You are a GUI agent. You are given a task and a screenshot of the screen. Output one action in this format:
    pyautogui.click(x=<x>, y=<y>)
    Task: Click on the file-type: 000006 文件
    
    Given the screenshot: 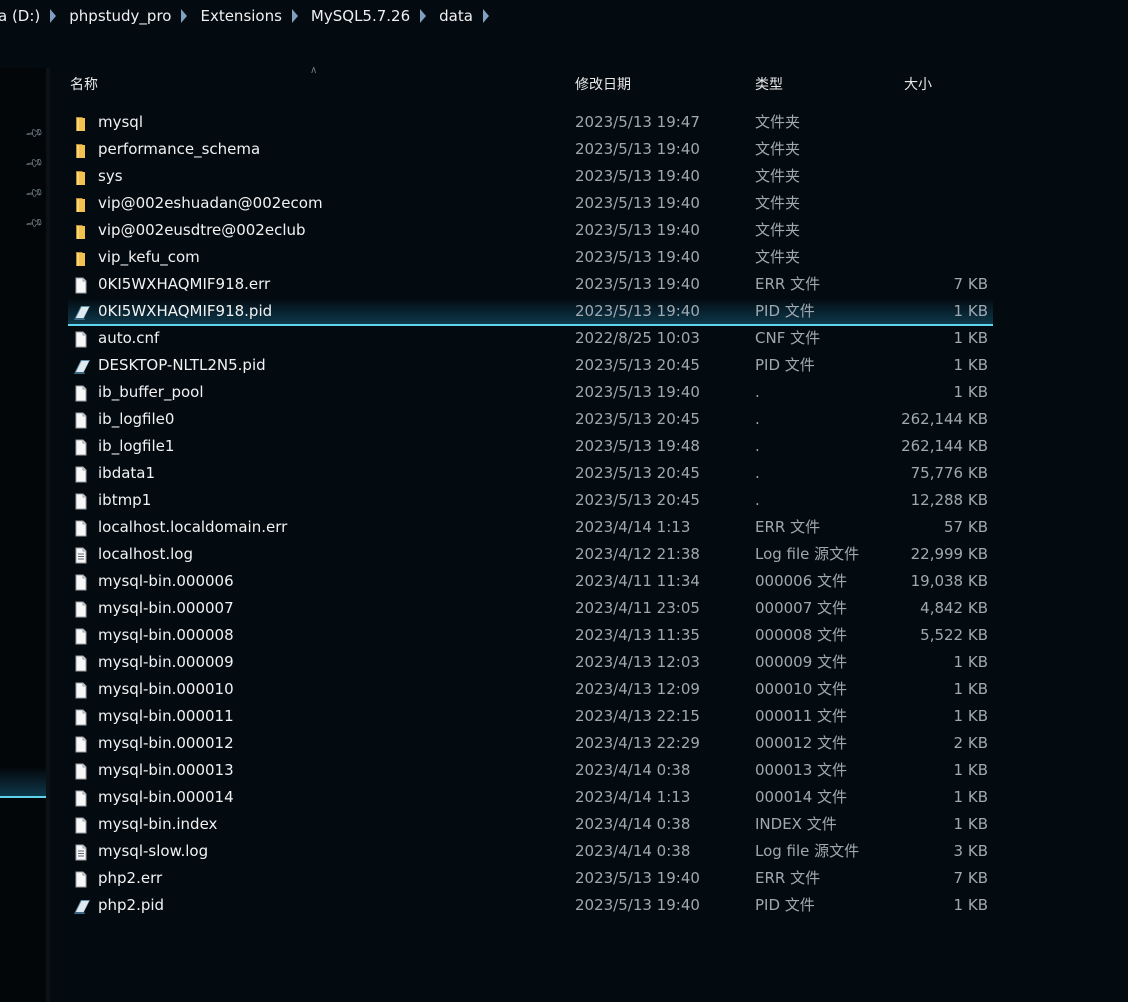 What is the action you would take?
    pyautogui.click(x=801, y=581)
    